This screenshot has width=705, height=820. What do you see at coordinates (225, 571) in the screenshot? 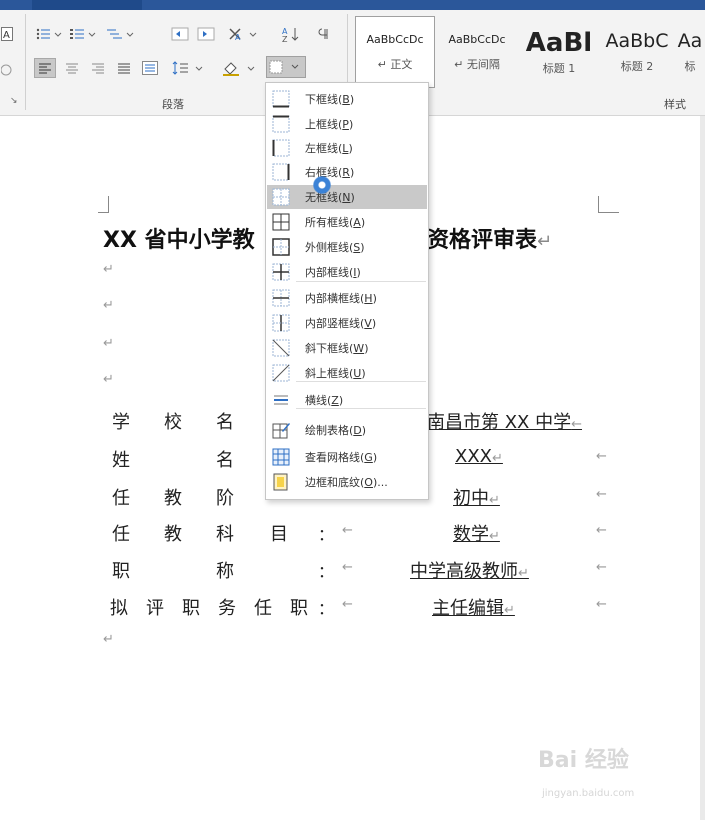
I see `field-label-char: 称` at bounding box center [225, 571].